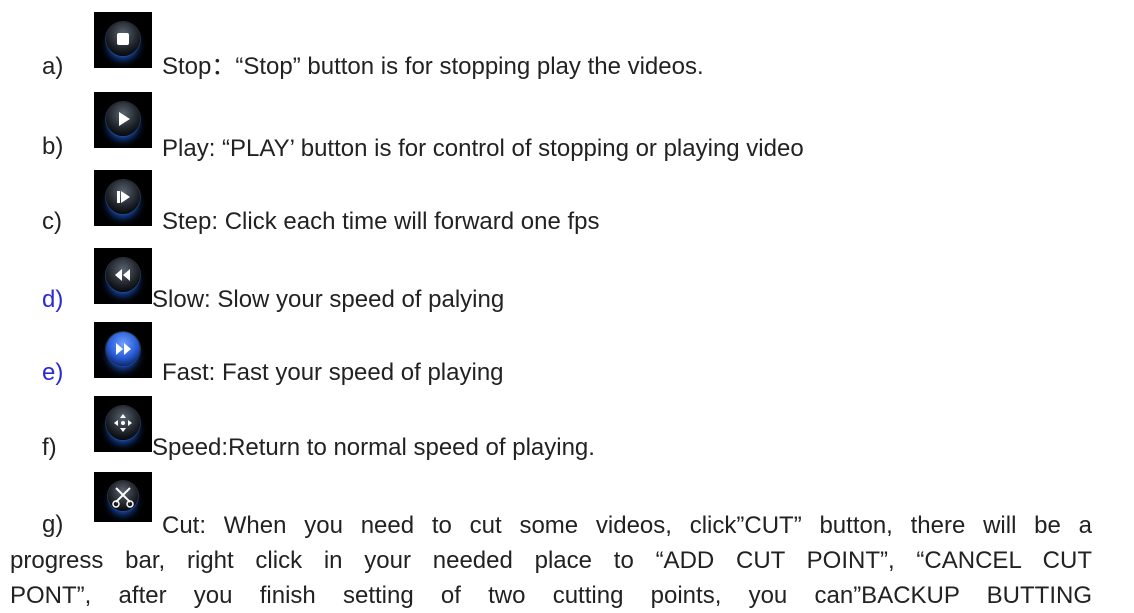 This screenshot has width=1134, height=613. Describe the element at coordinates (328, 299) in the screenshot. I see `item-description: Slow: Slow your speed of palying` at that location.